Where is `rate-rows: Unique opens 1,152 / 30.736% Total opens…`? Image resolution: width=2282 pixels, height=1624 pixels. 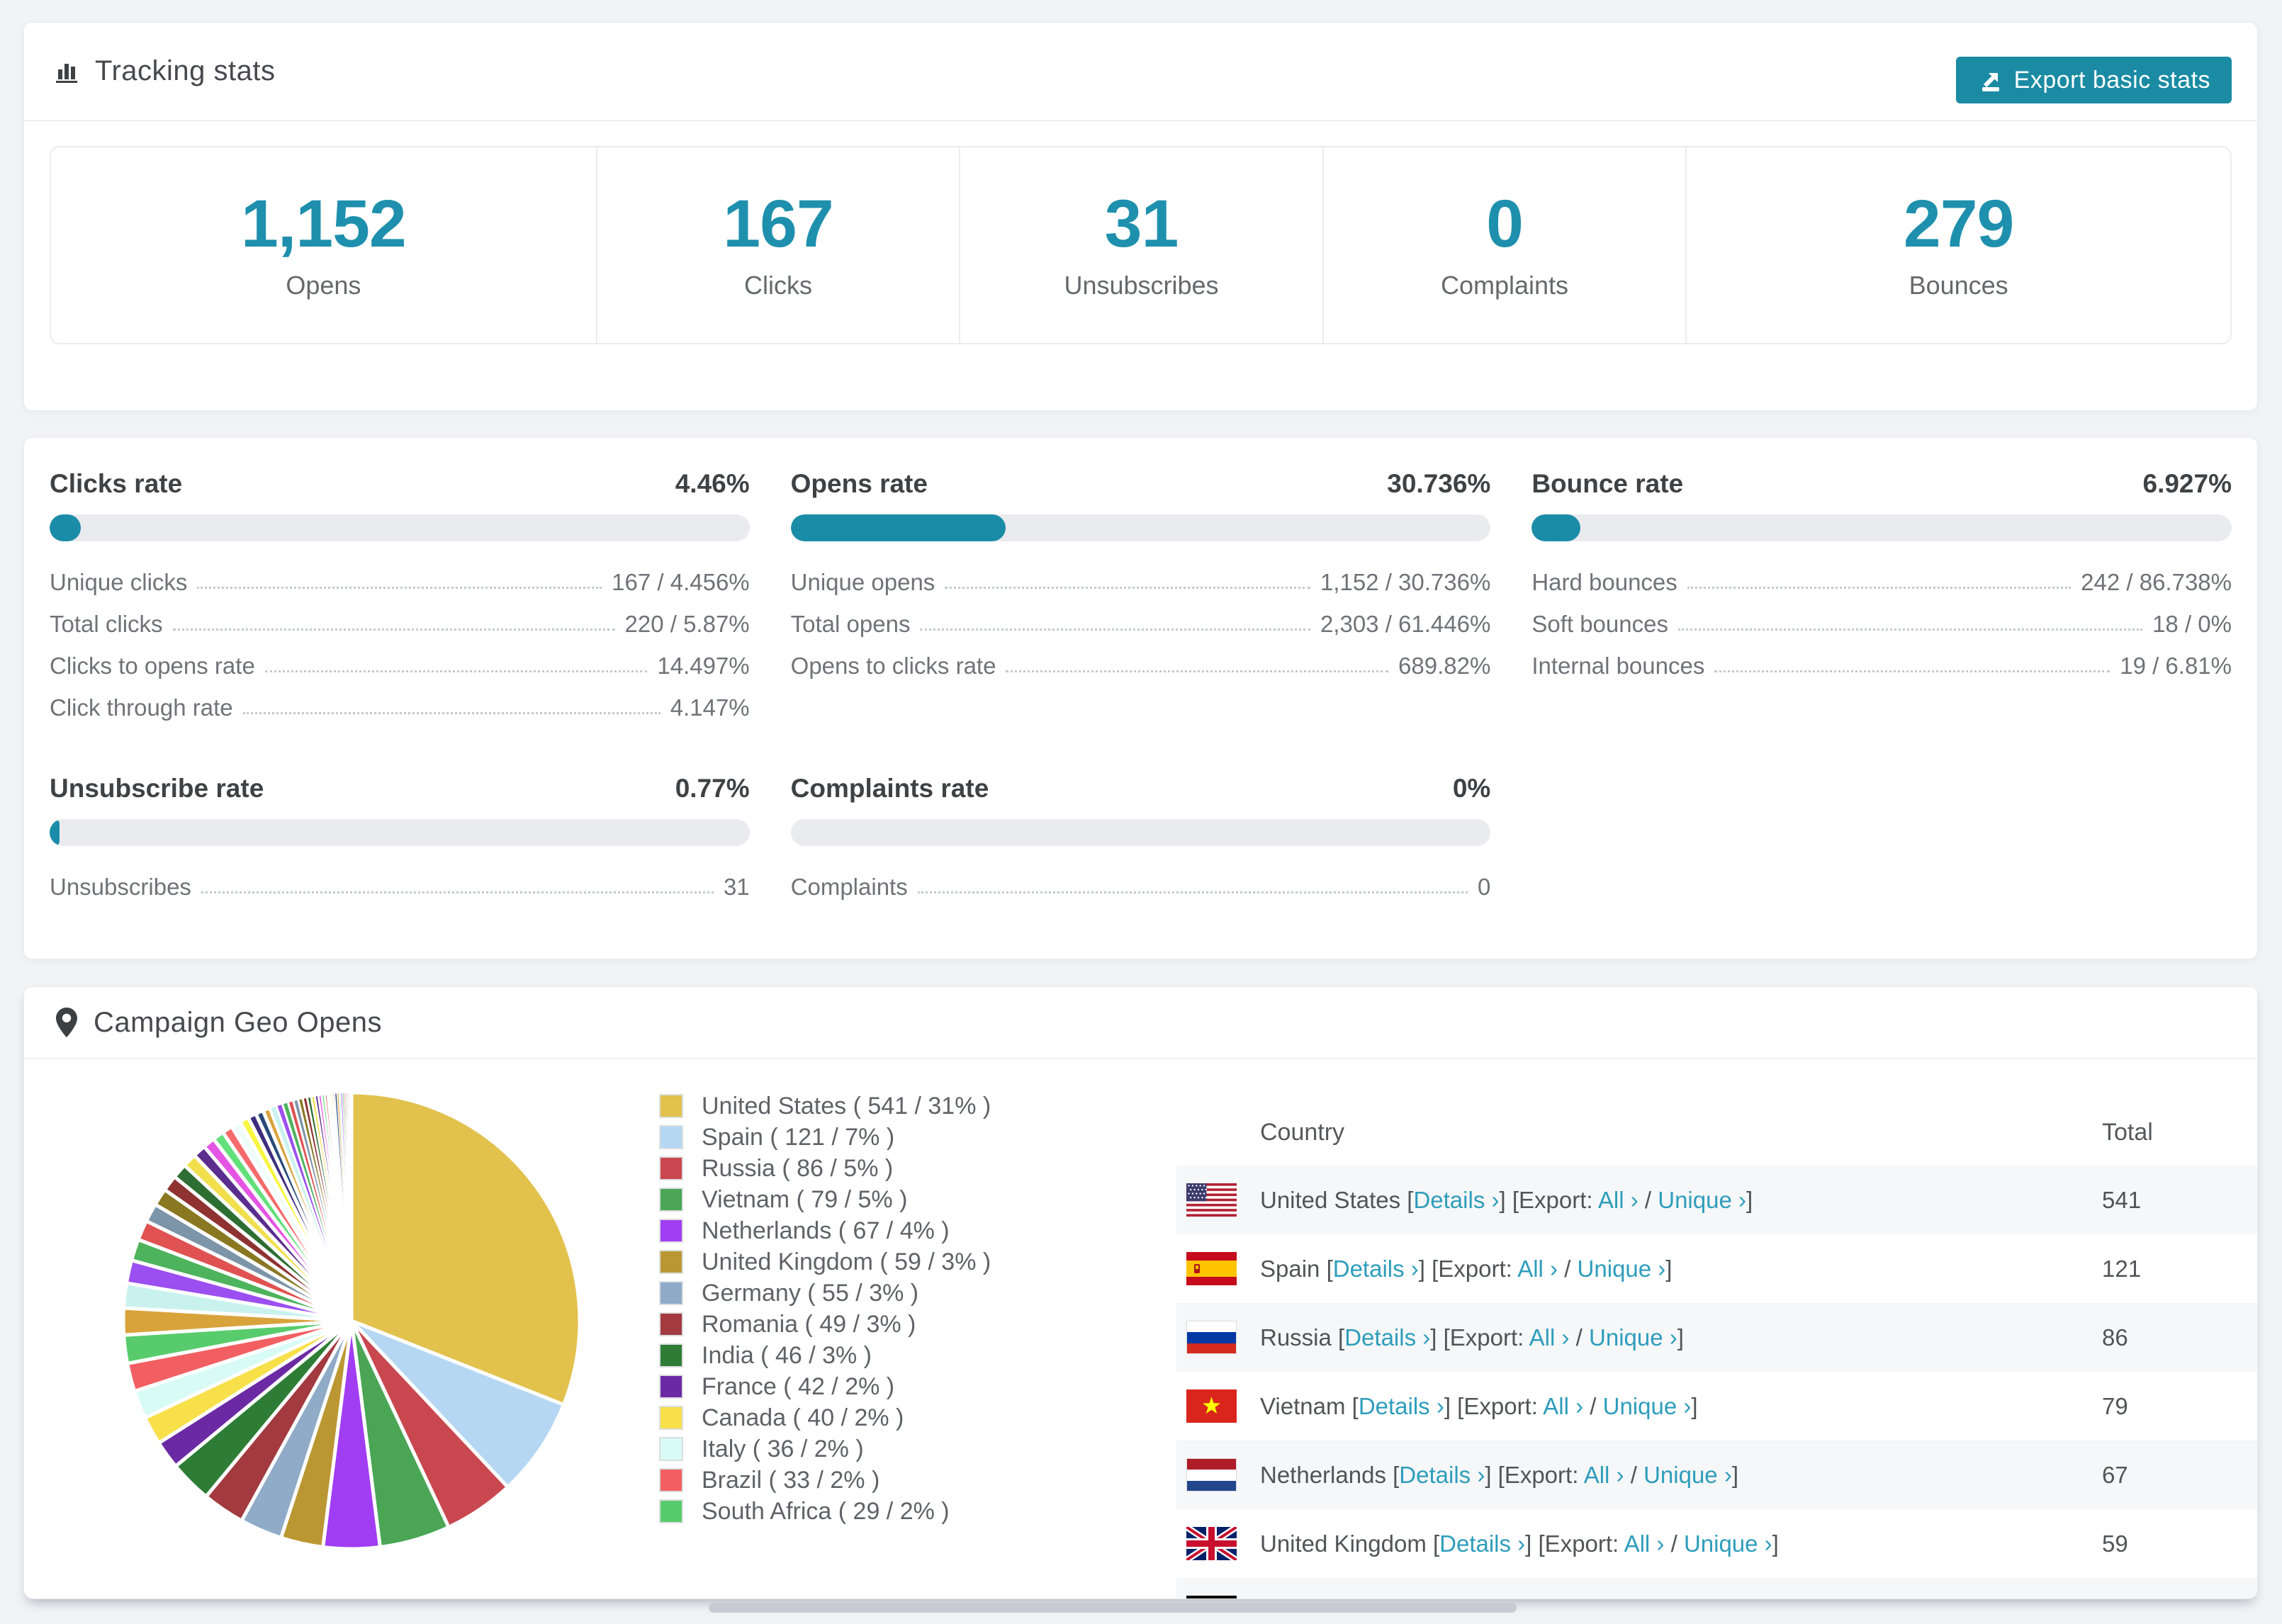
rate-rows: Unique opens 1,152 / 30.736% Total opens… is located at coordinates (1141, 624).